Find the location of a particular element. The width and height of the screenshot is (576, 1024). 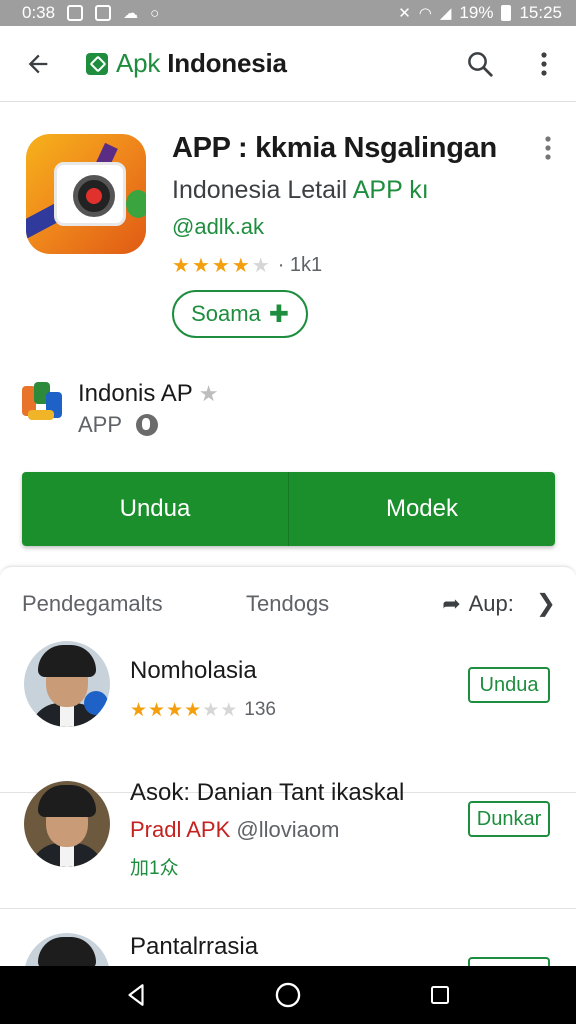

rating-count: · 1k1 is located at coordinates (300, 265).